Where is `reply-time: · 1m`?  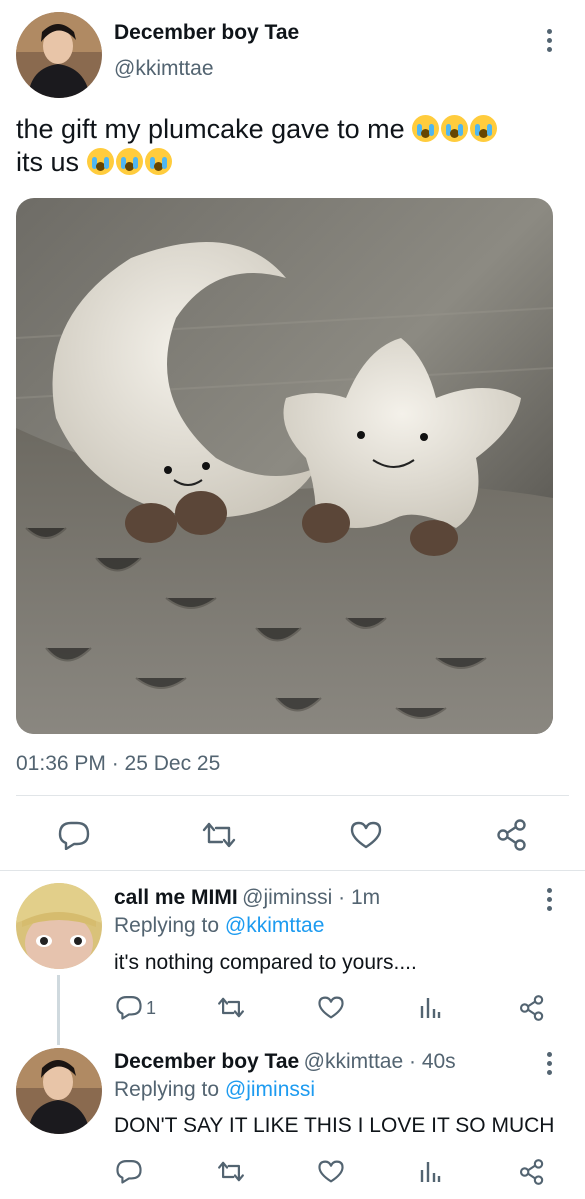 reply-time: · 1m is located at coordinates (356, 897).